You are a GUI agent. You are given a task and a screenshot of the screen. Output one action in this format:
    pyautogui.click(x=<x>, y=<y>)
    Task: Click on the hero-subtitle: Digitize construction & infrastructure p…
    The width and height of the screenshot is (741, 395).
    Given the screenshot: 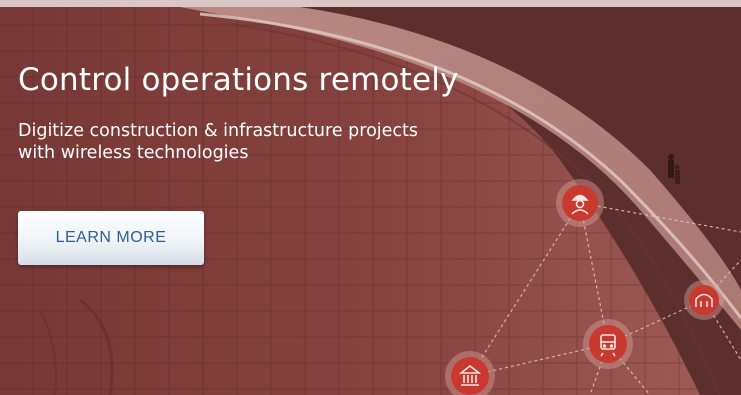 What is the action you would take?
    pyautogui.click(x=278, y=142)
    